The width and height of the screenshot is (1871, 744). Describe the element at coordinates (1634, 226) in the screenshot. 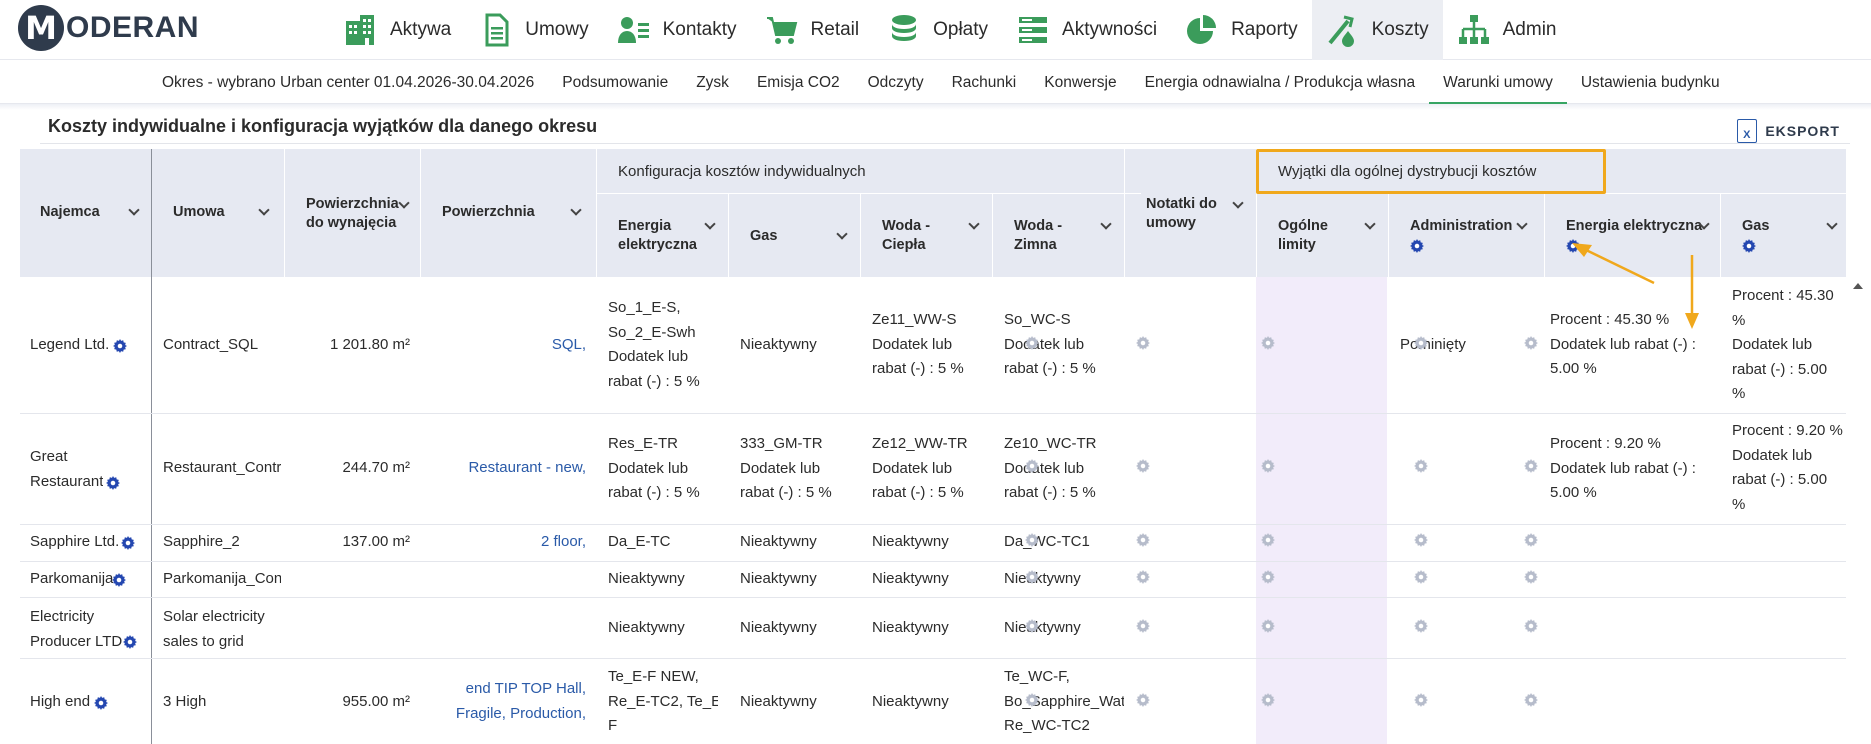

I see `header-energia-exceptions: Energia elektryczna` at that location.